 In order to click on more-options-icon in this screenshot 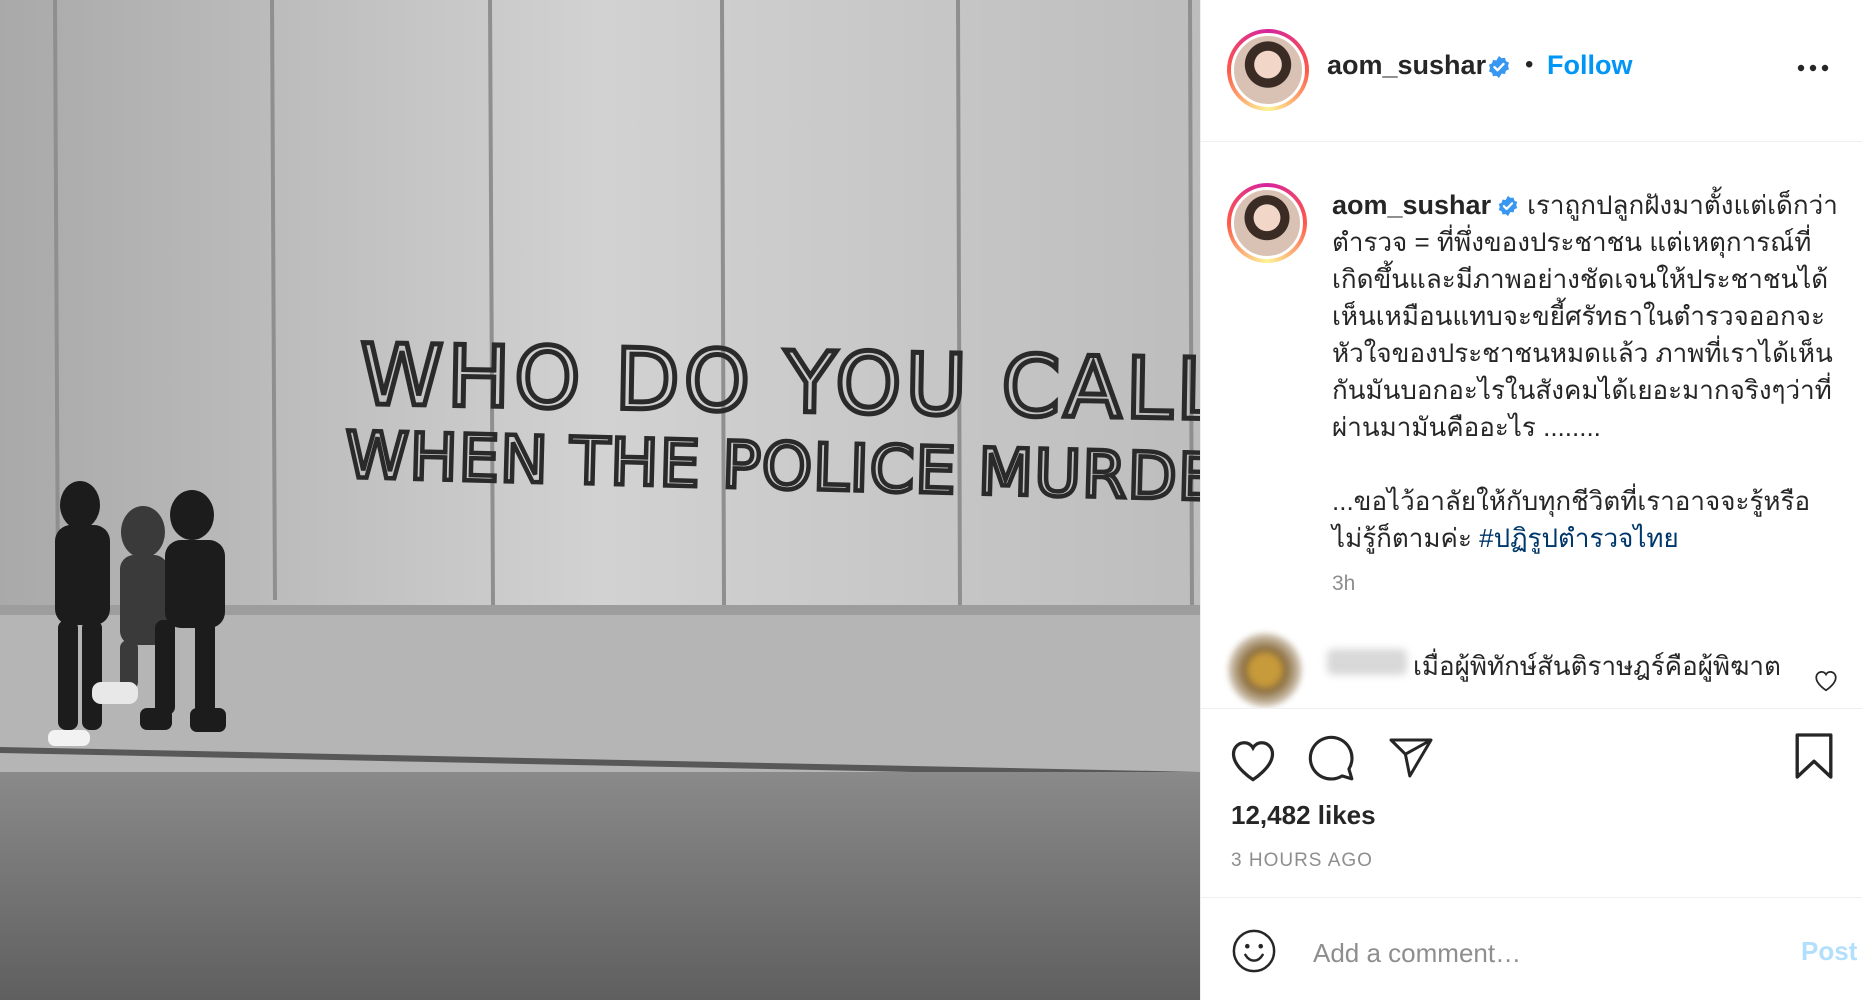, I will do `click(1813, 68)`.